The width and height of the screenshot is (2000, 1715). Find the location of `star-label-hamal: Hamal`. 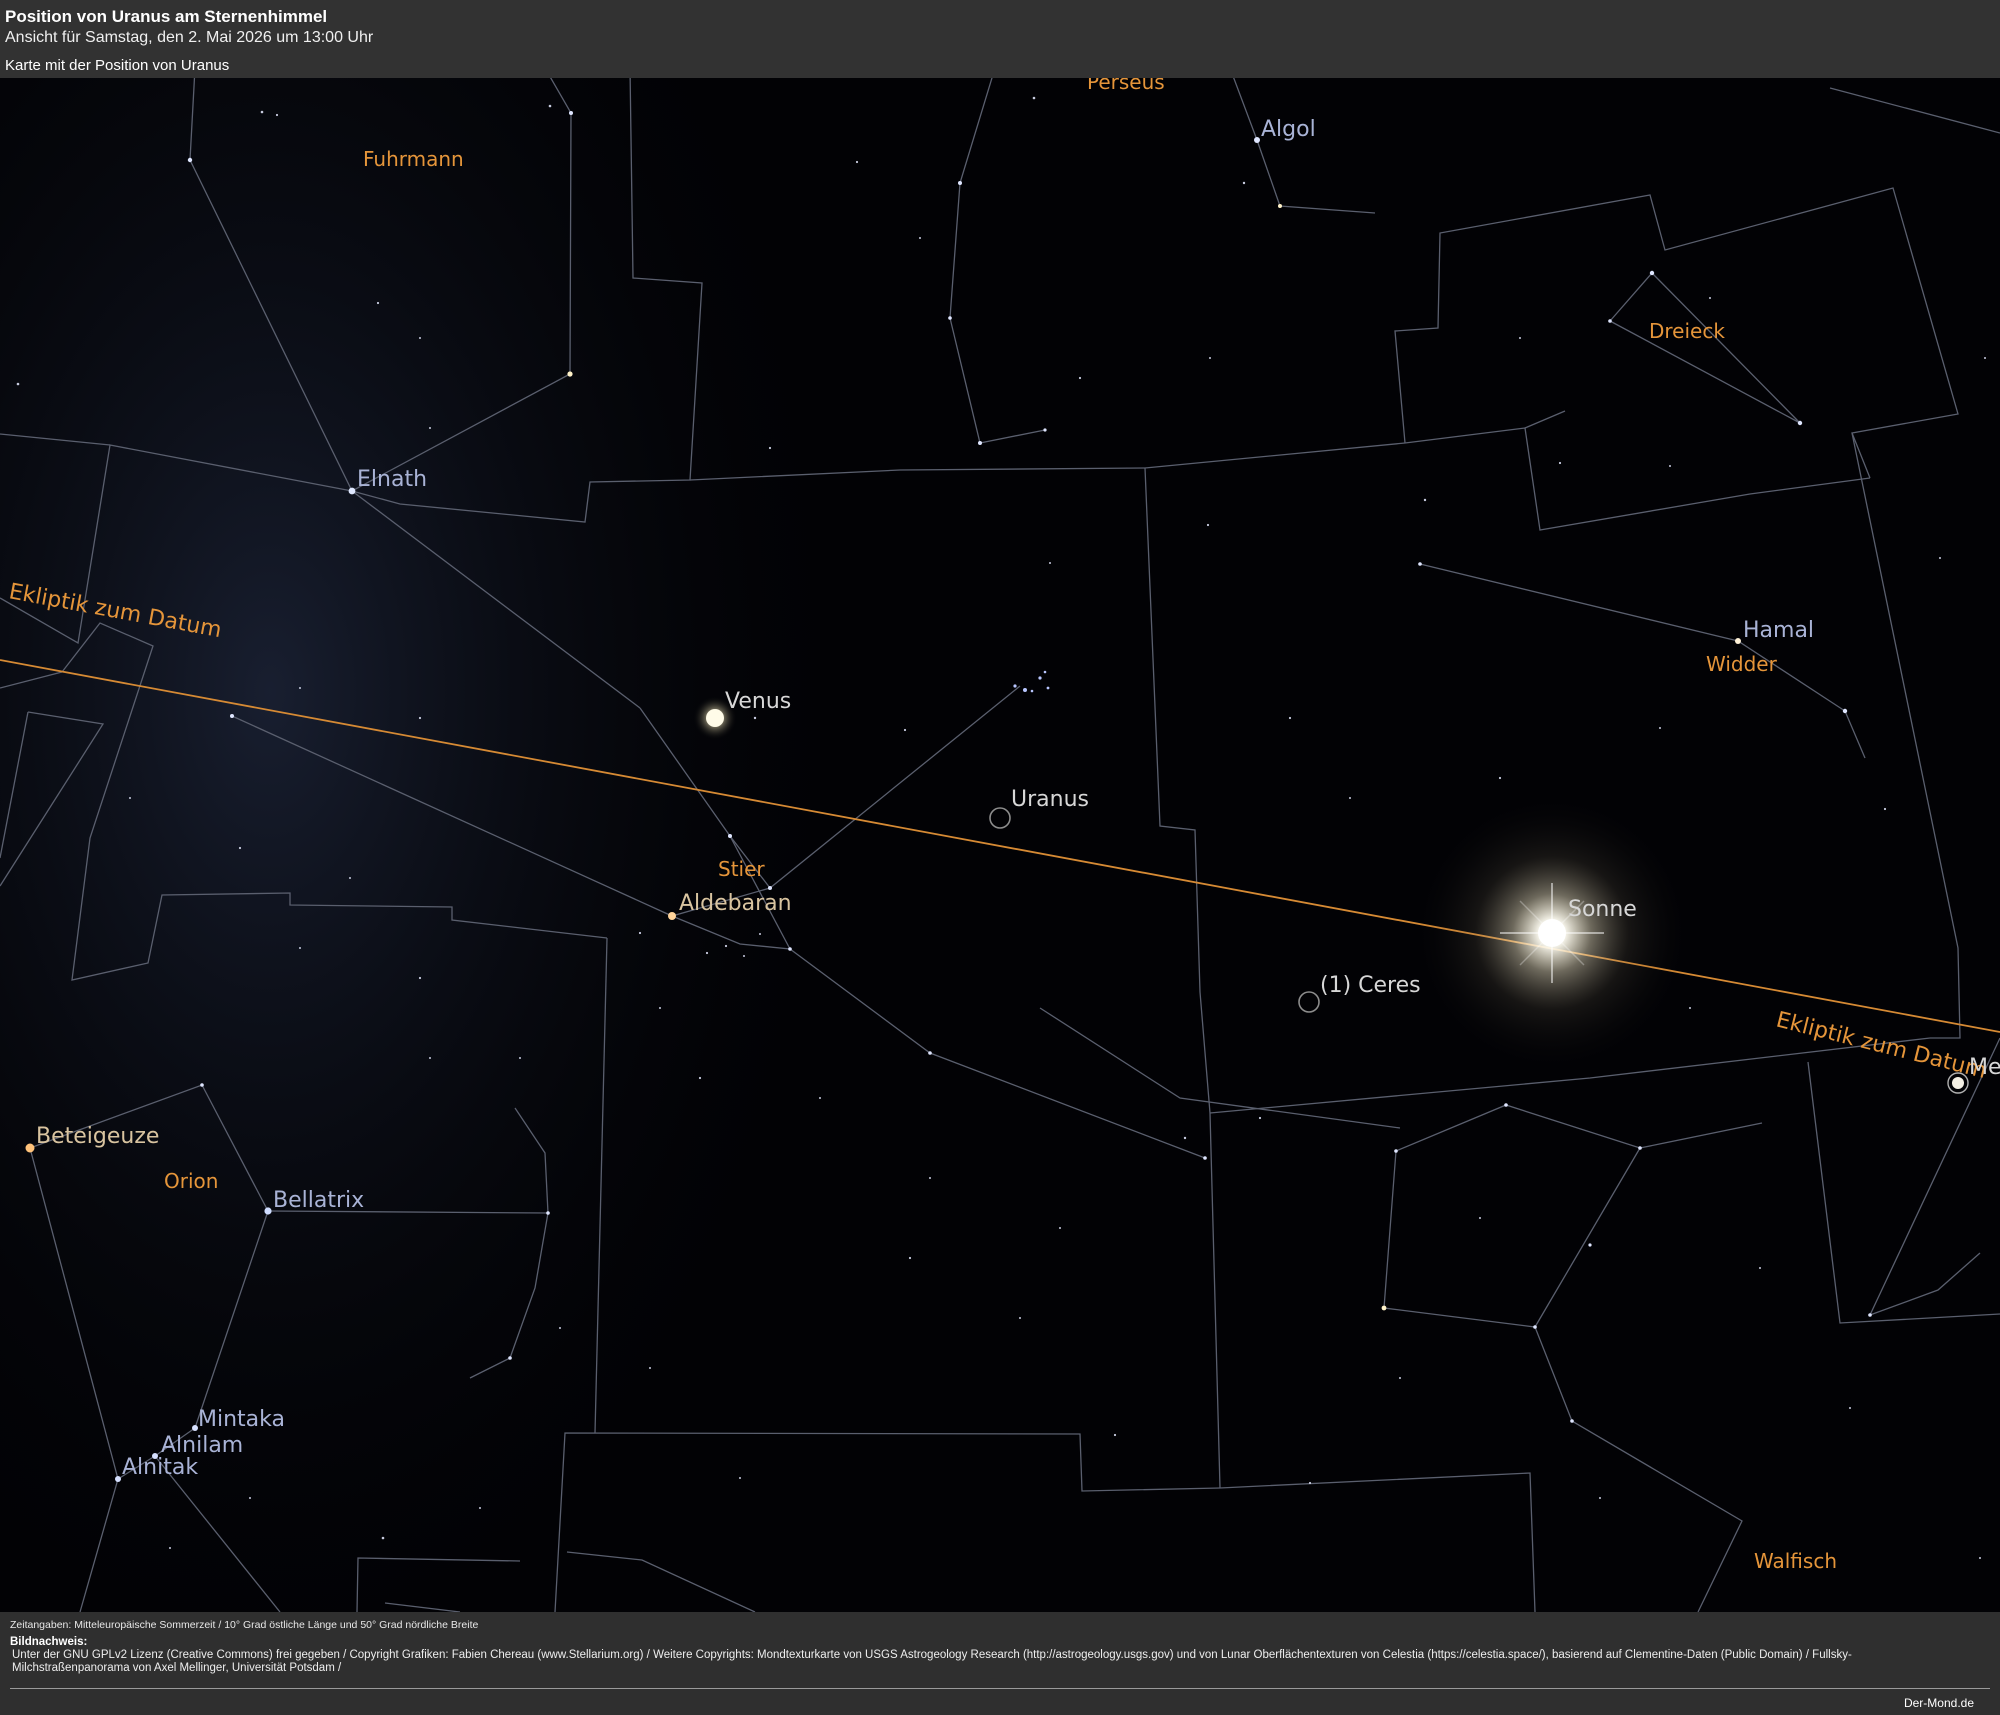

star-label-hamal: Hamal is located at coordinates (1778, 630).